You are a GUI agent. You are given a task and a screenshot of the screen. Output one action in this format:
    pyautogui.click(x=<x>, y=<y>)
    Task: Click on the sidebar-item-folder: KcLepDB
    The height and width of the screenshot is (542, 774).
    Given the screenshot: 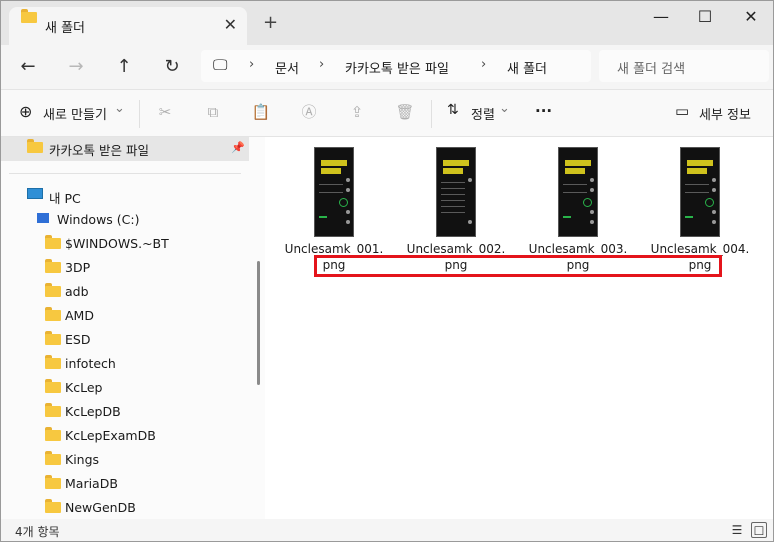 What is the action you would take?
    pyautogui.click(x=125, y=412)
    